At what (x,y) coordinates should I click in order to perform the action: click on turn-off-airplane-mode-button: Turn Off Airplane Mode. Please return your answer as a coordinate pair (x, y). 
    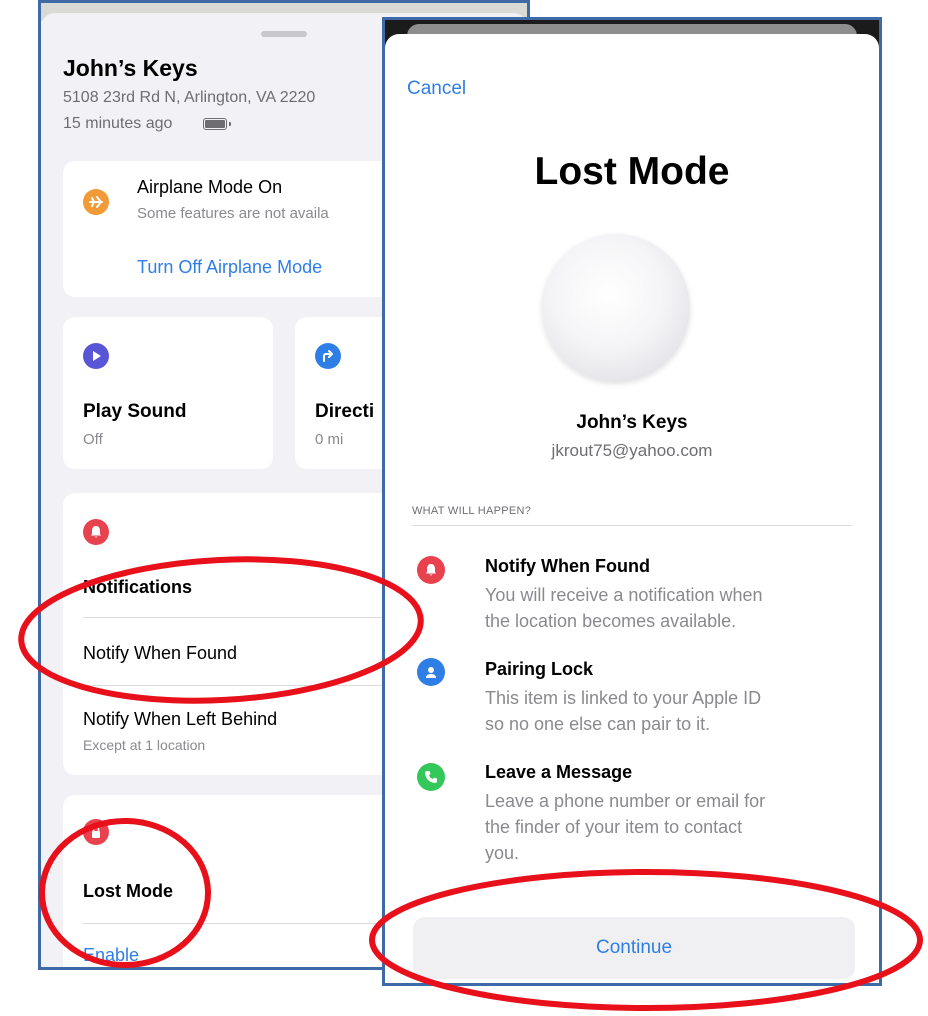
    Looking at the image, I should click on (229, 267).